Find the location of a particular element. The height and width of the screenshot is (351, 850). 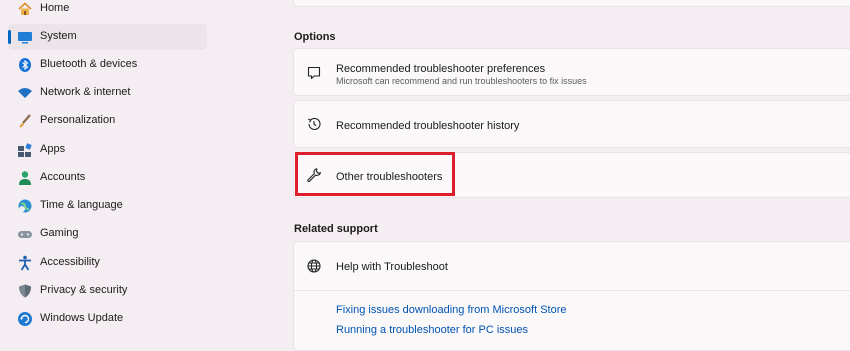

globe-icon is located at coordinates (314, 266).